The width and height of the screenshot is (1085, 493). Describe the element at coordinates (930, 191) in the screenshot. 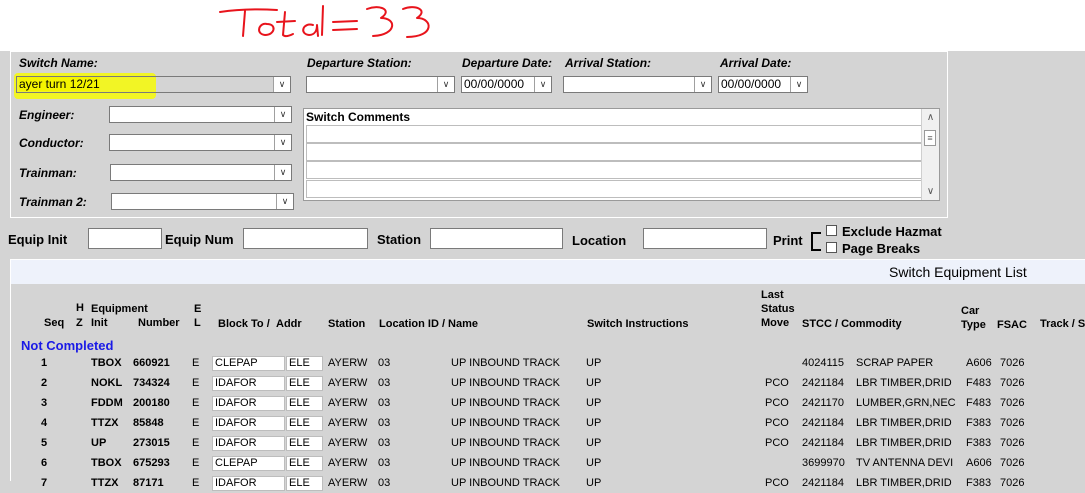

I see `scroll-down-icon: ∨` at that location.